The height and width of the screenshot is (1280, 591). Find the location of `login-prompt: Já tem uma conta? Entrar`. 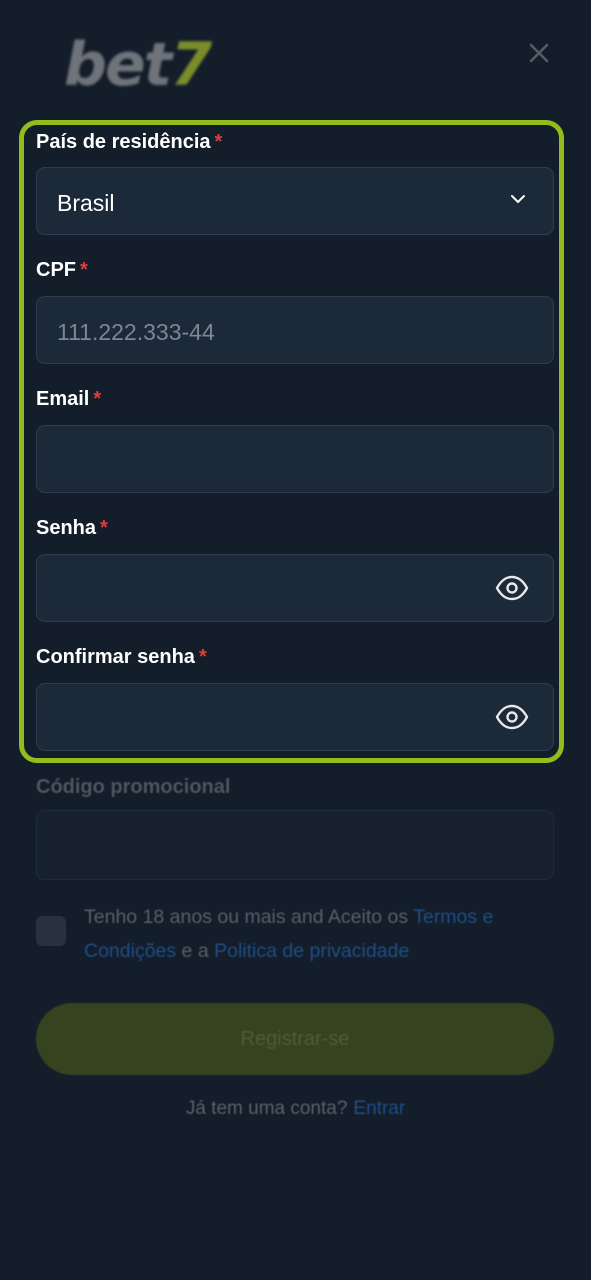

login-prompt: Já tem uma conta? Entrar is located at coordinates (295, 1109).